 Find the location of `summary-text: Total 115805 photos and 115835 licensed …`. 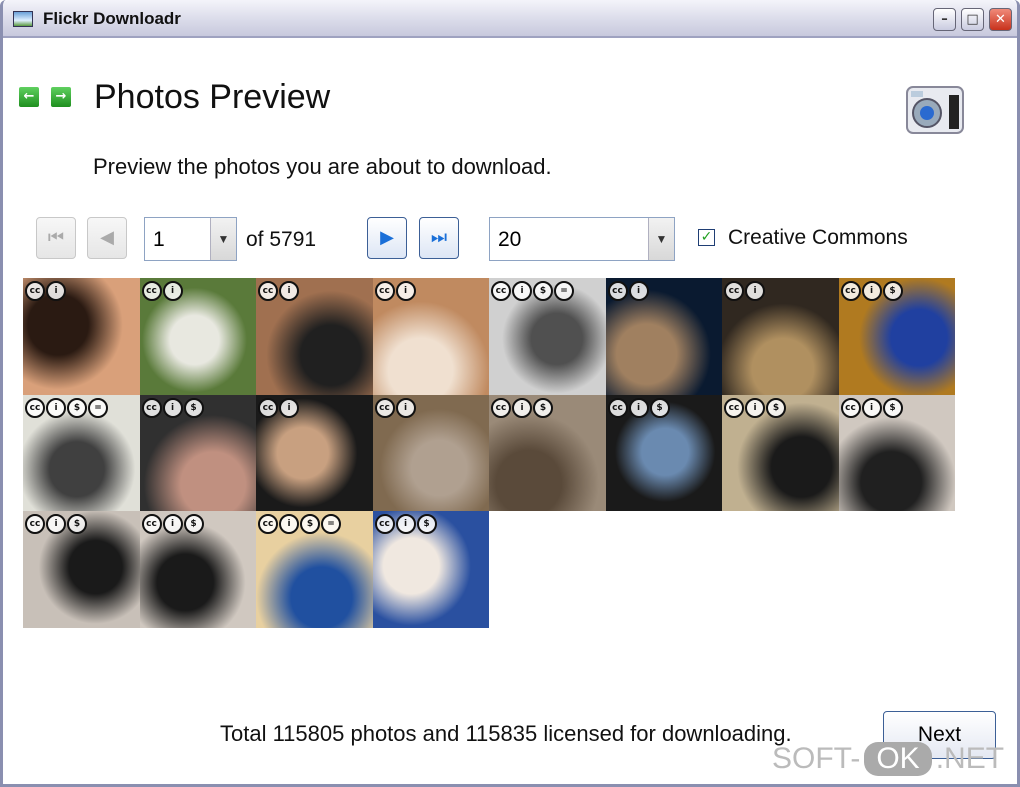

summary-text: Total 115805 photos and 115835 licensed … is located at coordinates (506, 733).